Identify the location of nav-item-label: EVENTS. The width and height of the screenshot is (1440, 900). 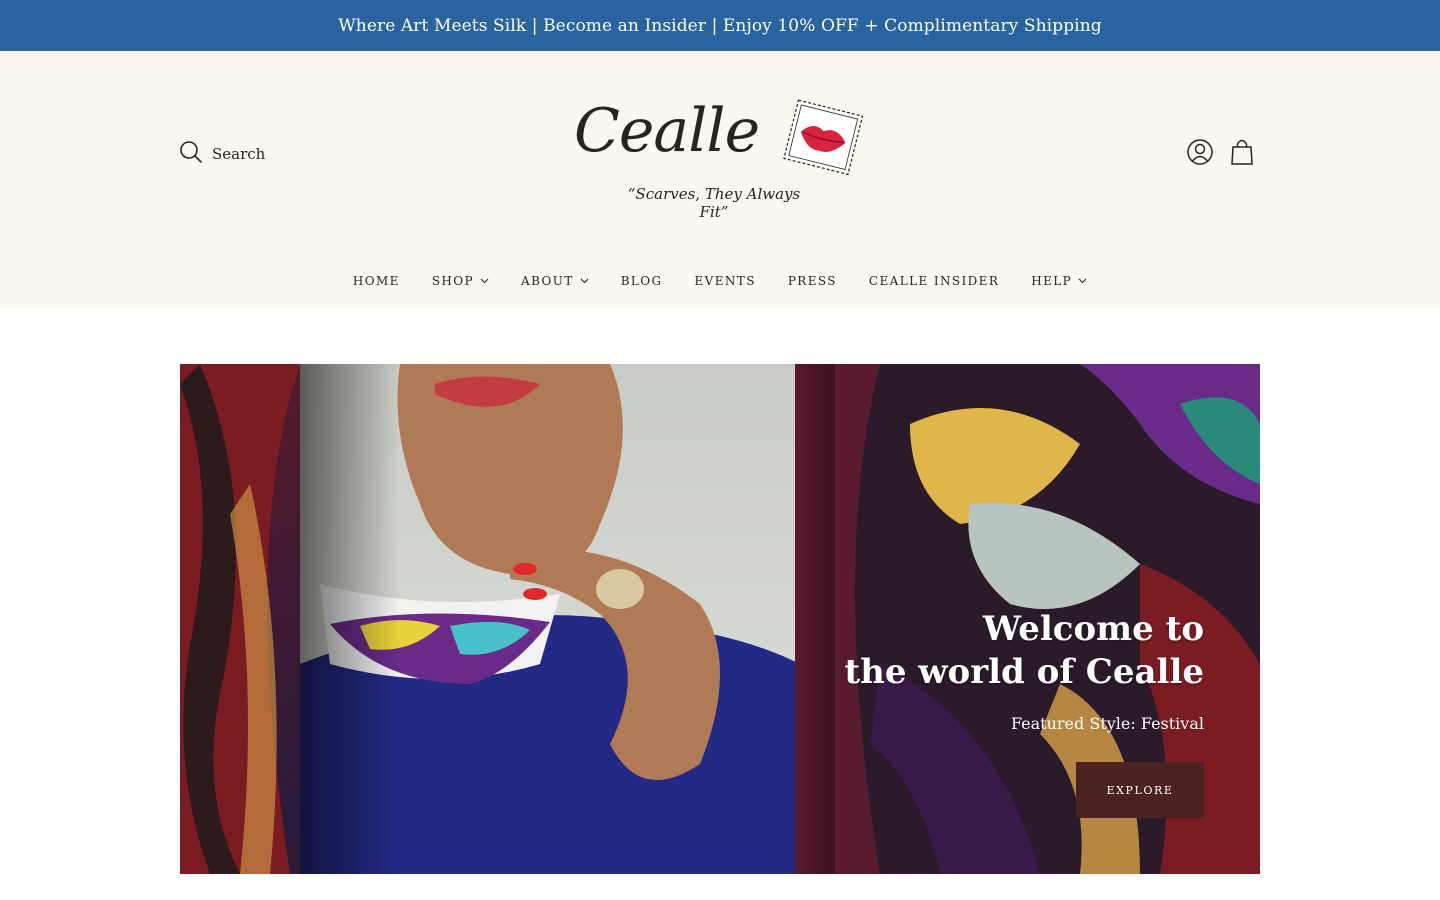
(725, 281).